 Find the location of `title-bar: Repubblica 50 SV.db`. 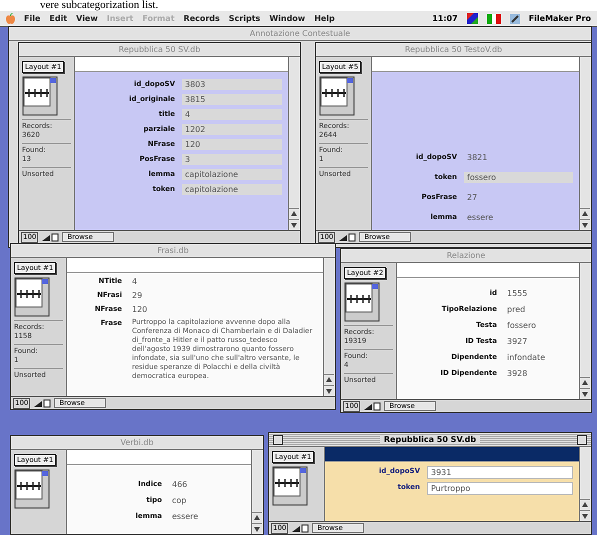

title-bar: Repubblica 50 SV.db is located at coordinates (430, 440).